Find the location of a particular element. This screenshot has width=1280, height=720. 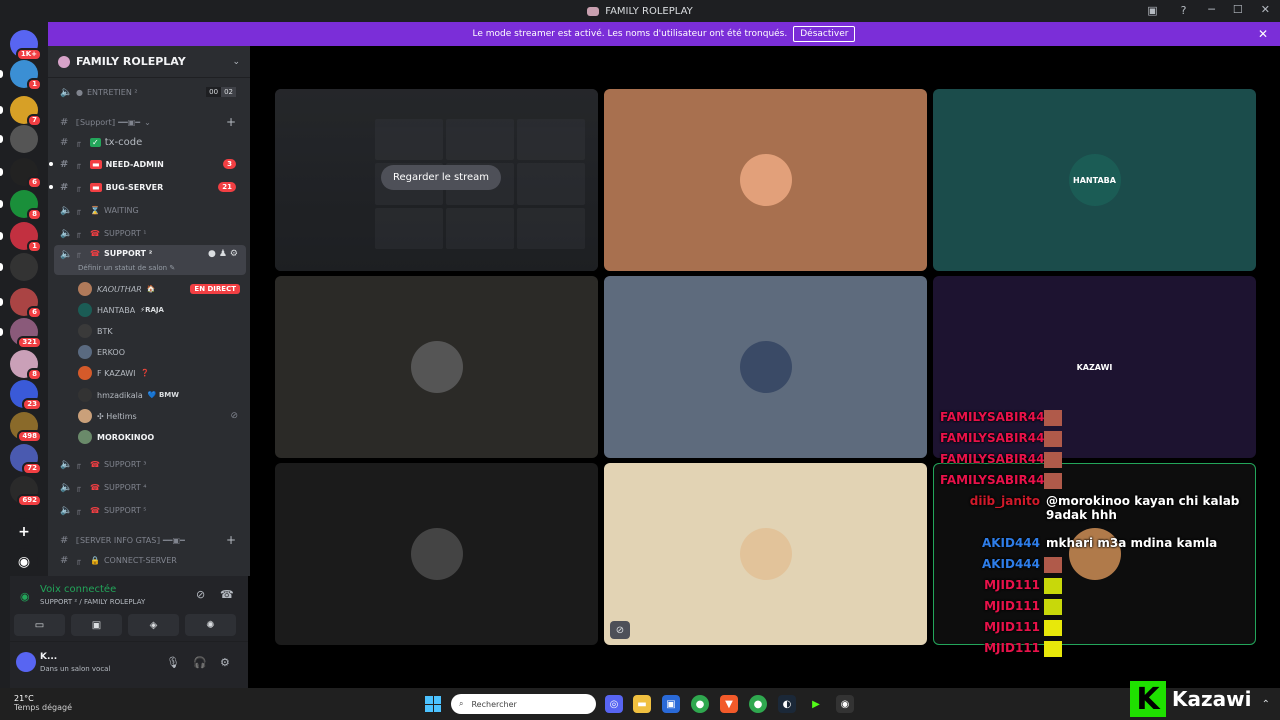

server-icon: 23 is located at coordinates (26, 395).